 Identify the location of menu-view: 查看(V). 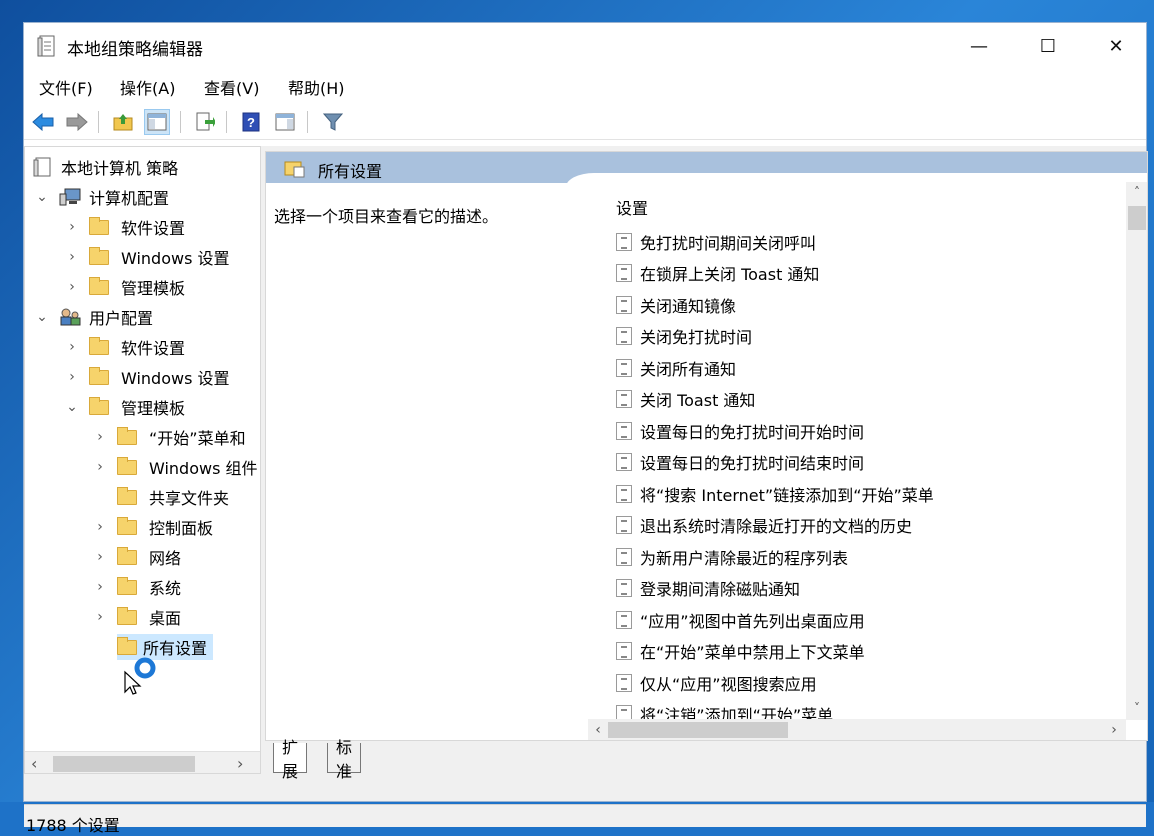
(231, 87).